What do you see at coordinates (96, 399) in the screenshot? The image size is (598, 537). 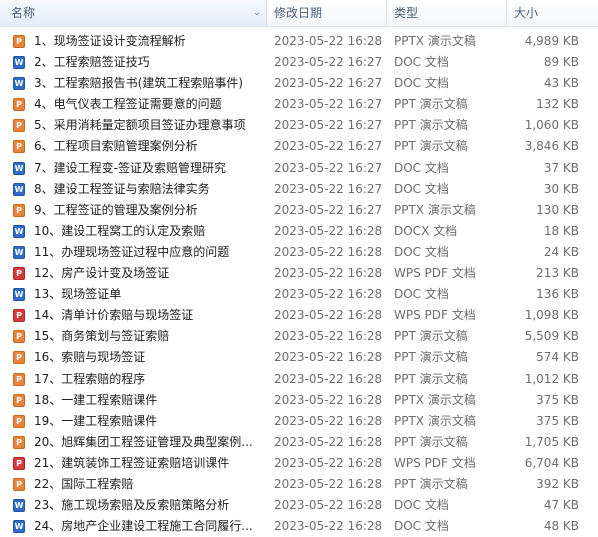 I see `file-name: 18、一建工程索赔课件` at bounding box center [96, 399].